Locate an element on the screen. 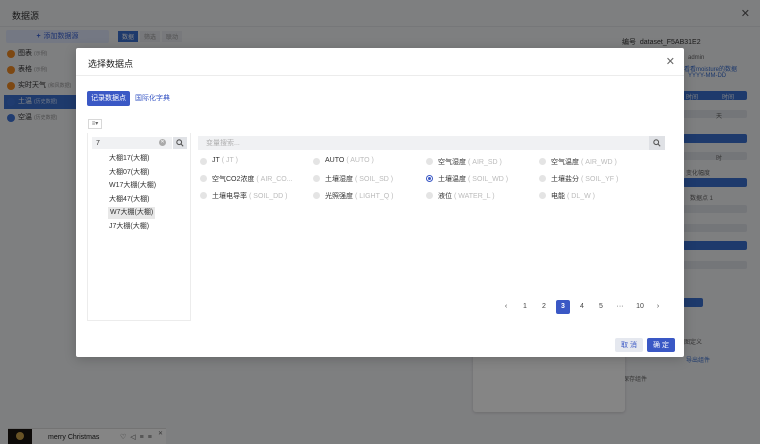 The height and width of the screenshot is (444, 760). option-label: 液位 is located at coordinates (445, 196).